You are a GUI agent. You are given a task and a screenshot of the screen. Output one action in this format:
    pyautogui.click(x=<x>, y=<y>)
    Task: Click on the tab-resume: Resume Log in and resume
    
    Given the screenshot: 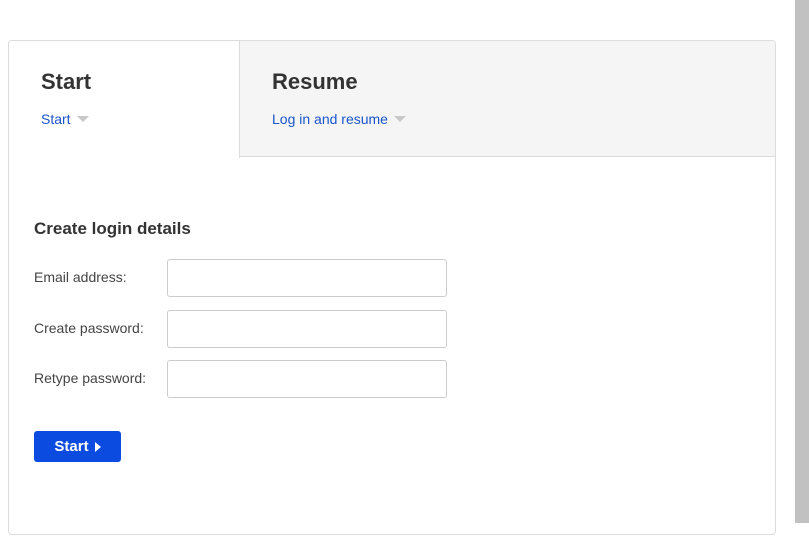 What is the action you would take?
    pyautogui.click(x=507, y=99)
    